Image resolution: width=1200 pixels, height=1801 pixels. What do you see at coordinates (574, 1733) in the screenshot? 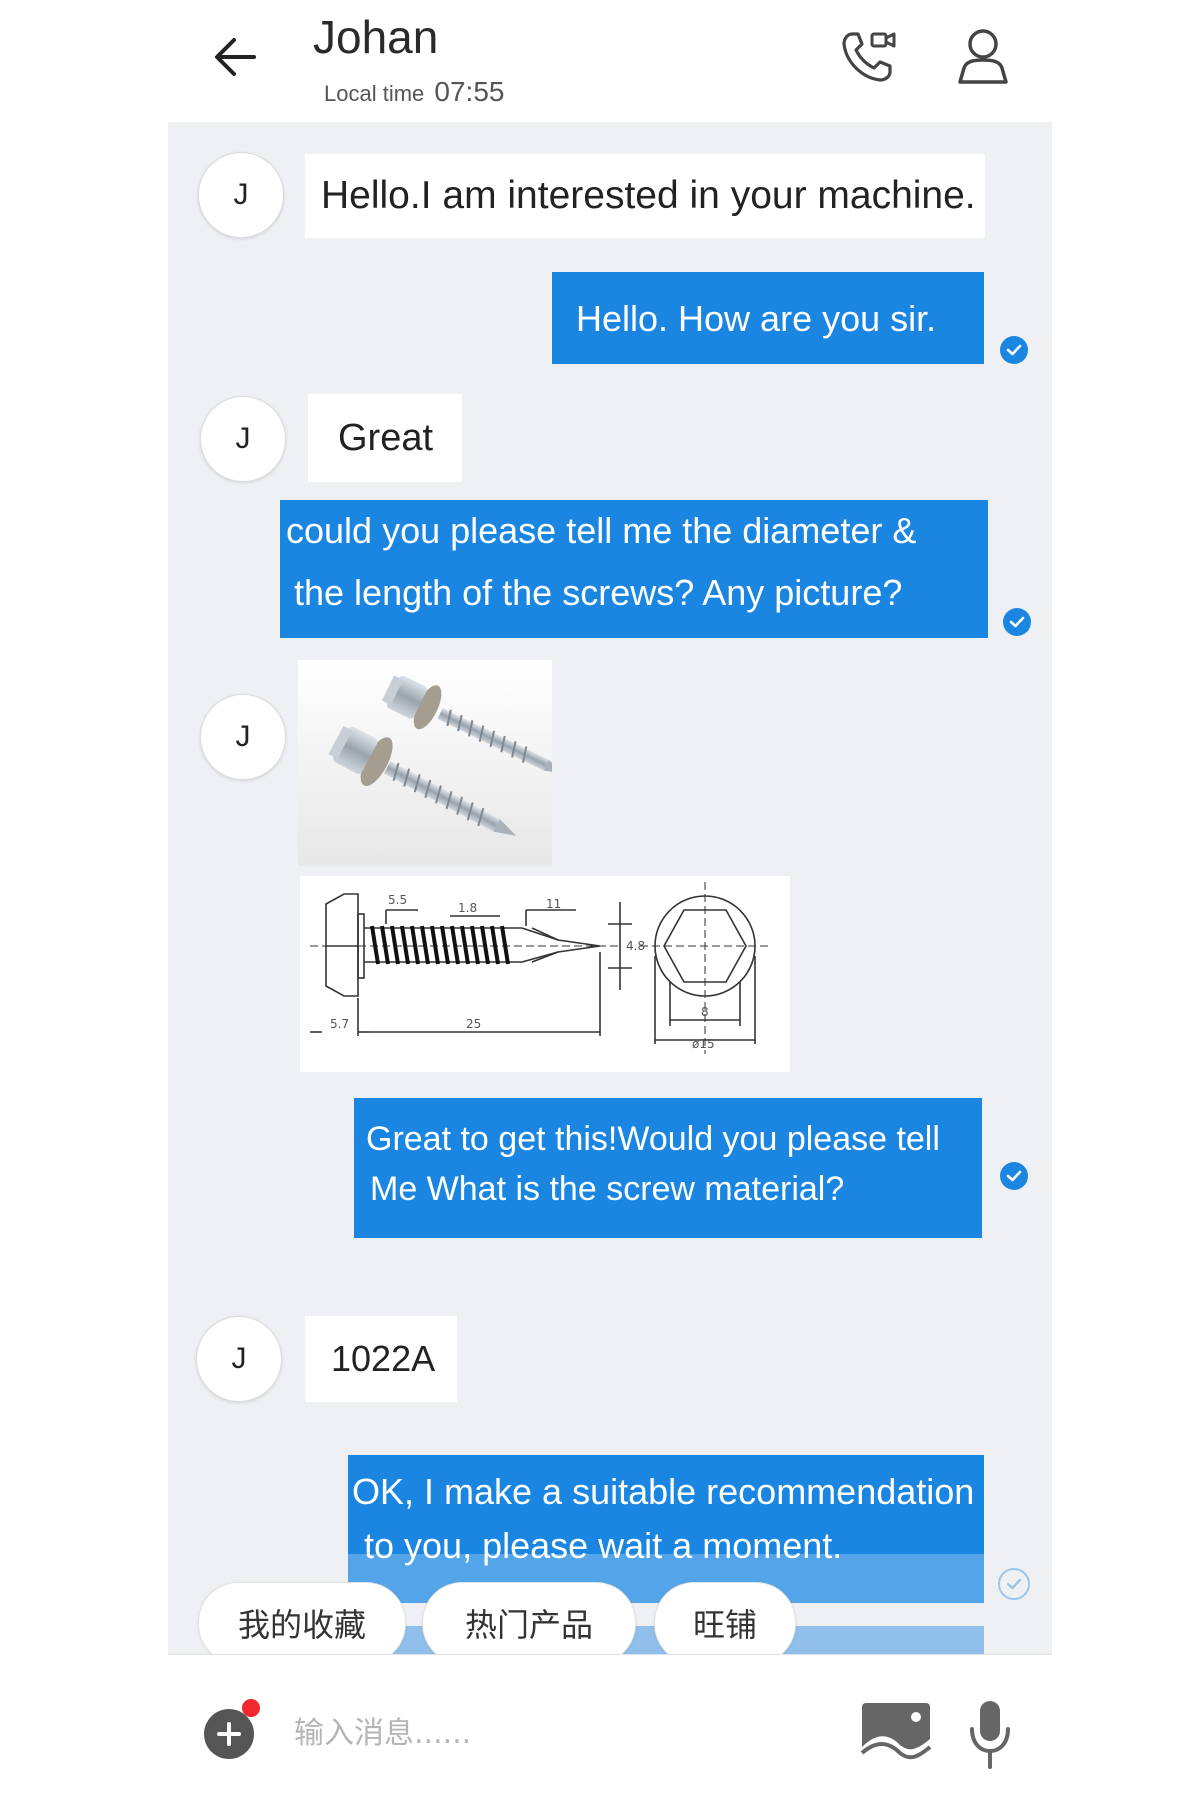
I see `message-input` at bounding box center [574, 1733].